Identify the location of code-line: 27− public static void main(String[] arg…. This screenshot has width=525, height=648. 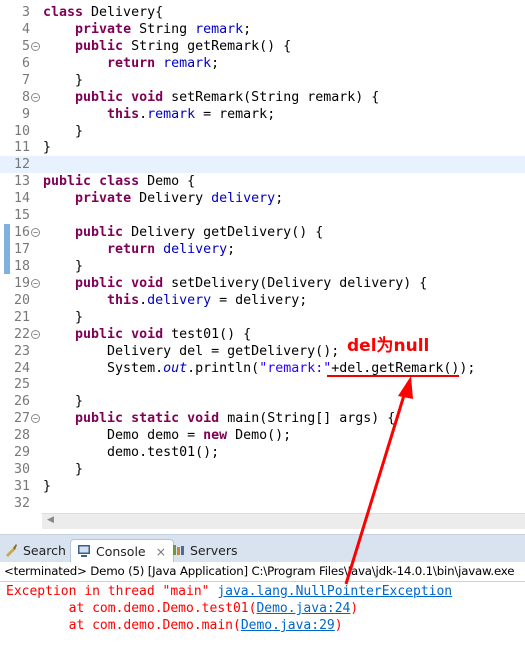
(262, 418).